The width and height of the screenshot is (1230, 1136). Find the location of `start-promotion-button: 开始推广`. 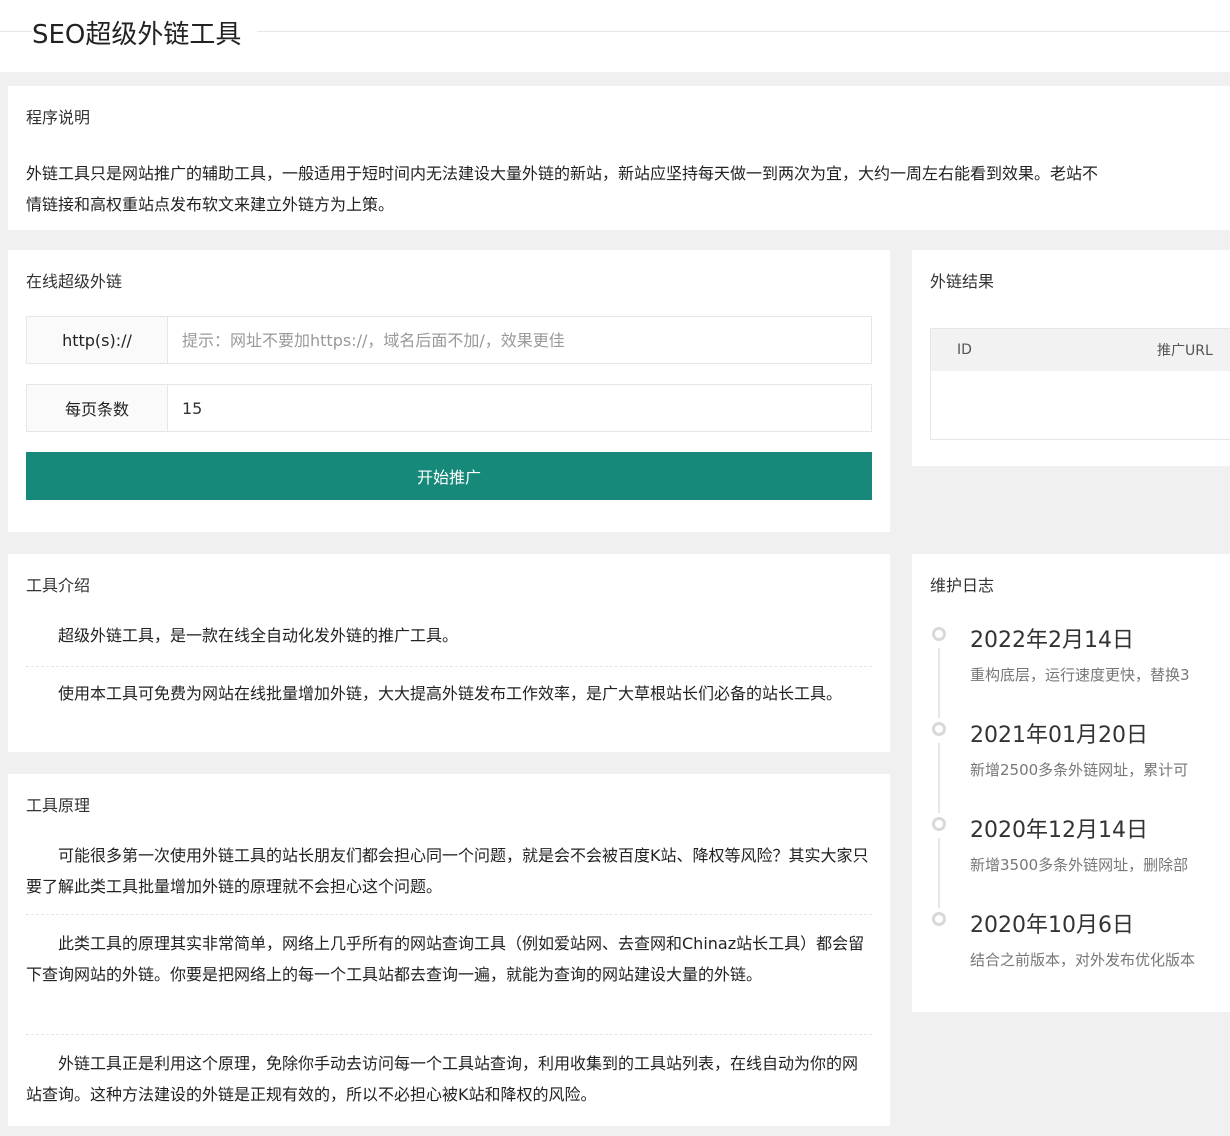

start-promotion-button: 开始推广 is located at coordinates (449, 476).